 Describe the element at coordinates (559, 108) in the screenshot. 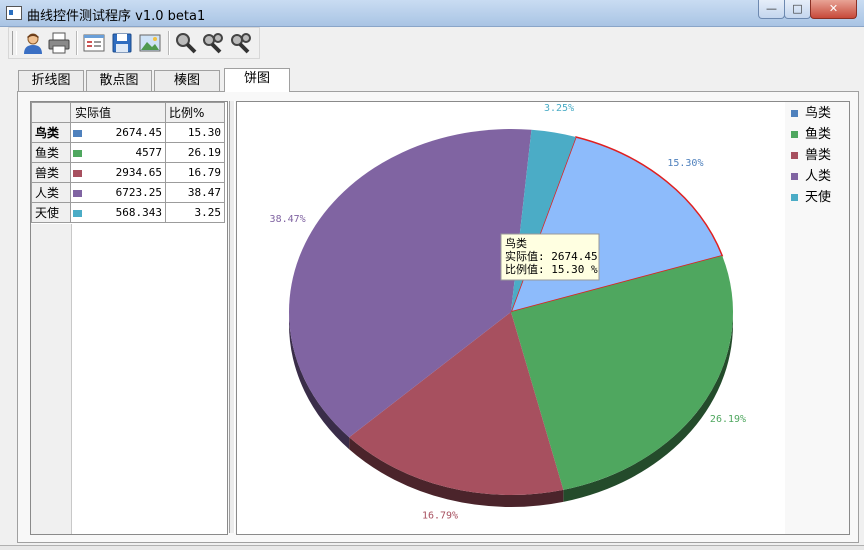

I see `pie-percent-label: 3.25%` at that location.